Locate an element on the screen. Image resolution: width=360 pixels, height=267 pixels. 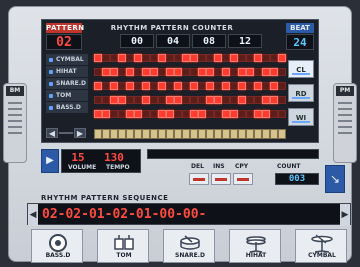
snare-drum-button: SNARE.D is located at coordinates (189, 246).